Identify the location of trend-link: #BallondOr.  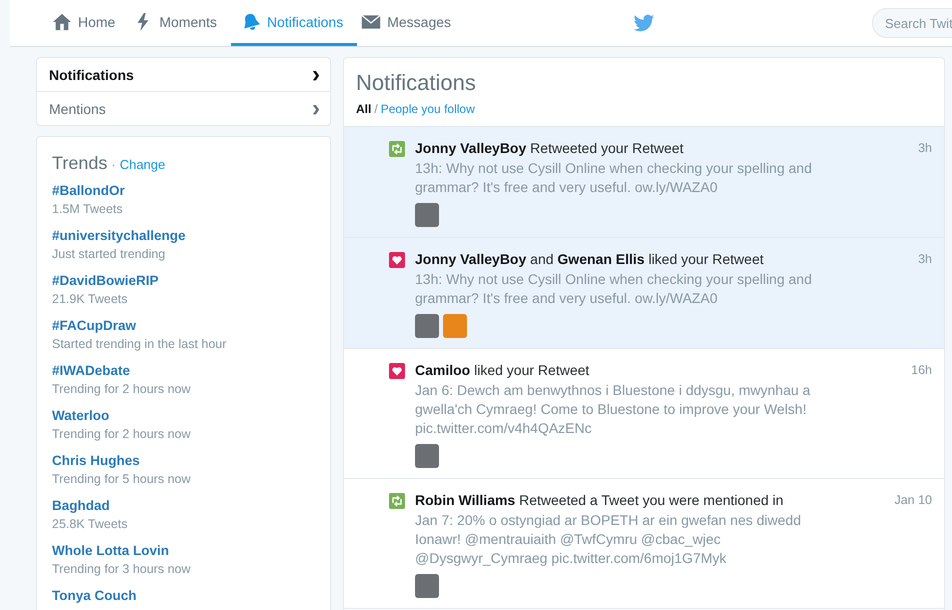
(183, 191).